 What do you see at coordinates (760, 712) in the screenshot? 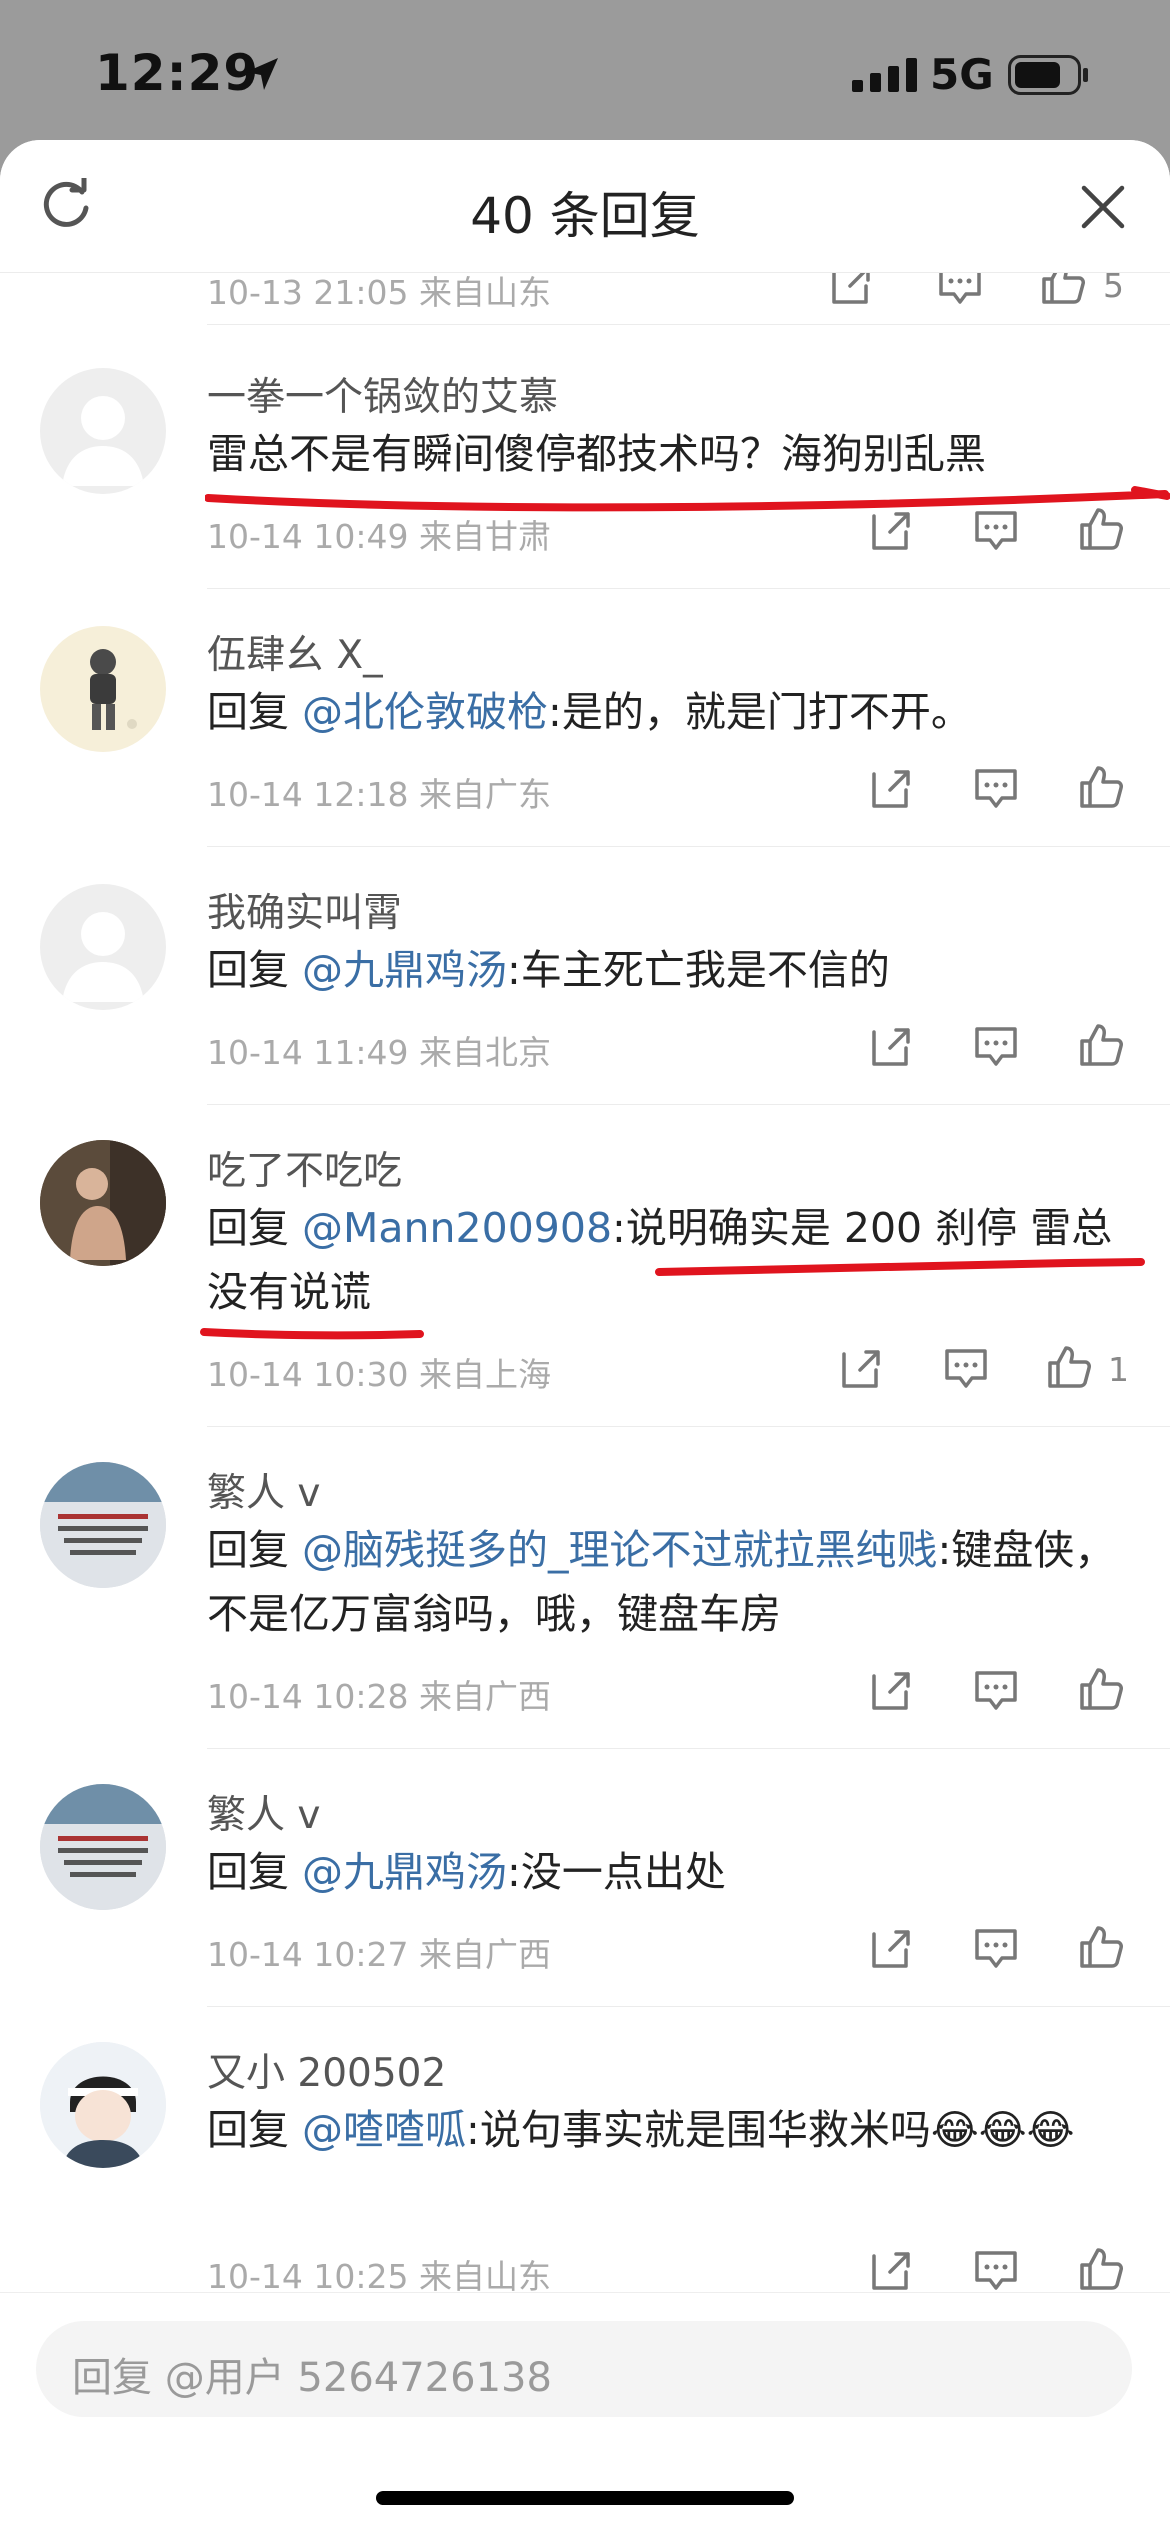
I see `comment-body: :是的，就是门打不开。` at bounding box center [760, 712].